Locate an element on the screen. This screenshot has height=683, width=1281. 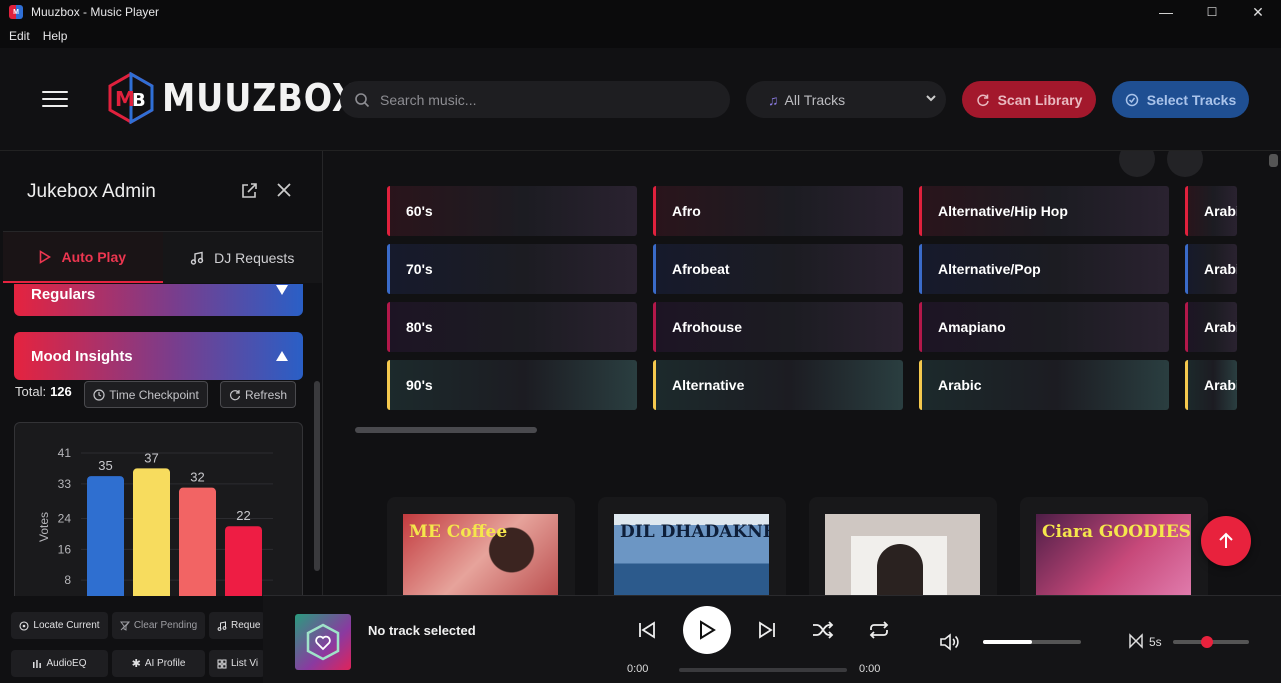
select-tracks-button: Select Tracks is located at coordinates (1180, 99).